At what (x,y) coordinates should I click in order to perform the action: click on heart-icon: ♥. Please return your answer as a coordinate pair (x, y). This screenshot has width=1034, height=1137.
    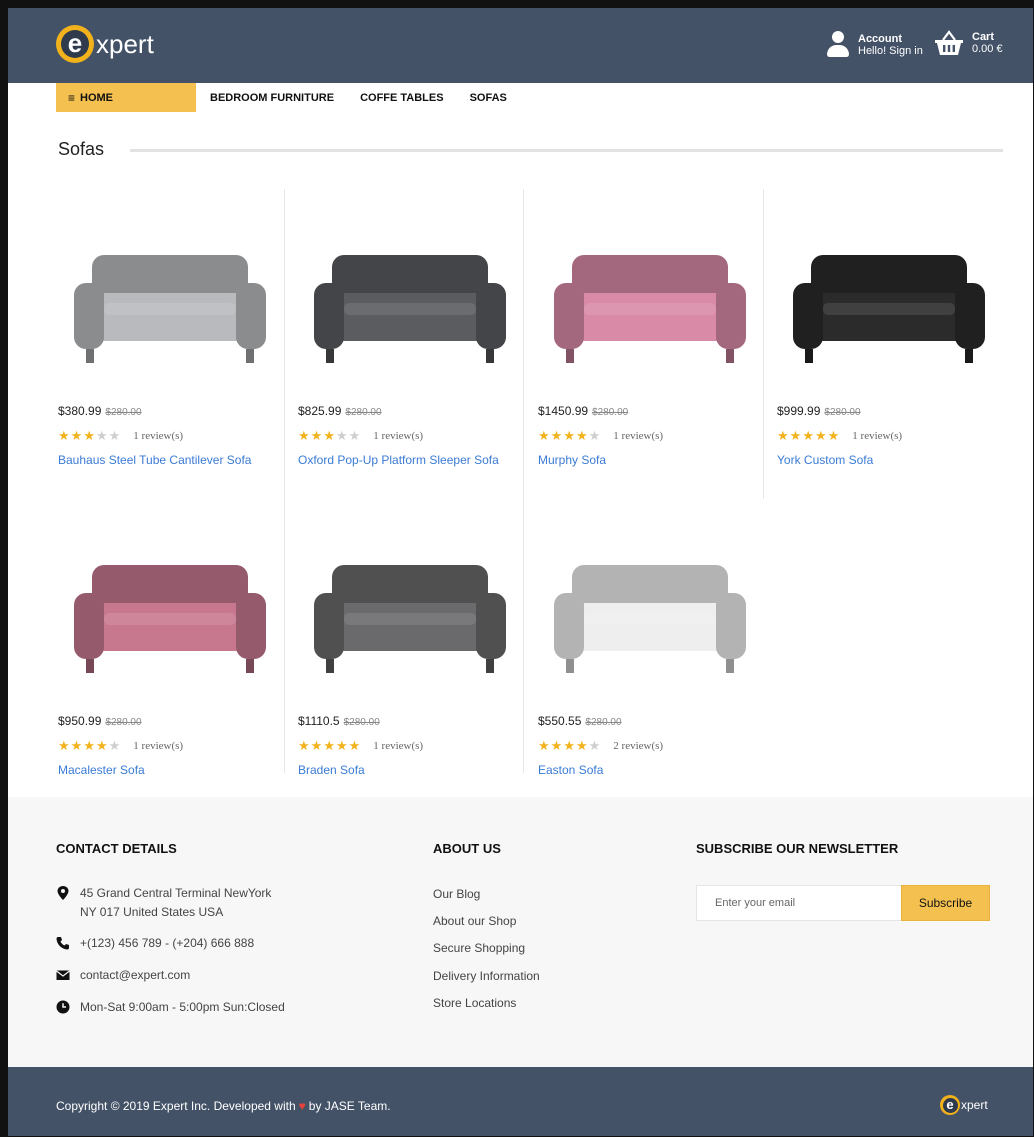
    Looking at the image, I should click on (302, 1106).